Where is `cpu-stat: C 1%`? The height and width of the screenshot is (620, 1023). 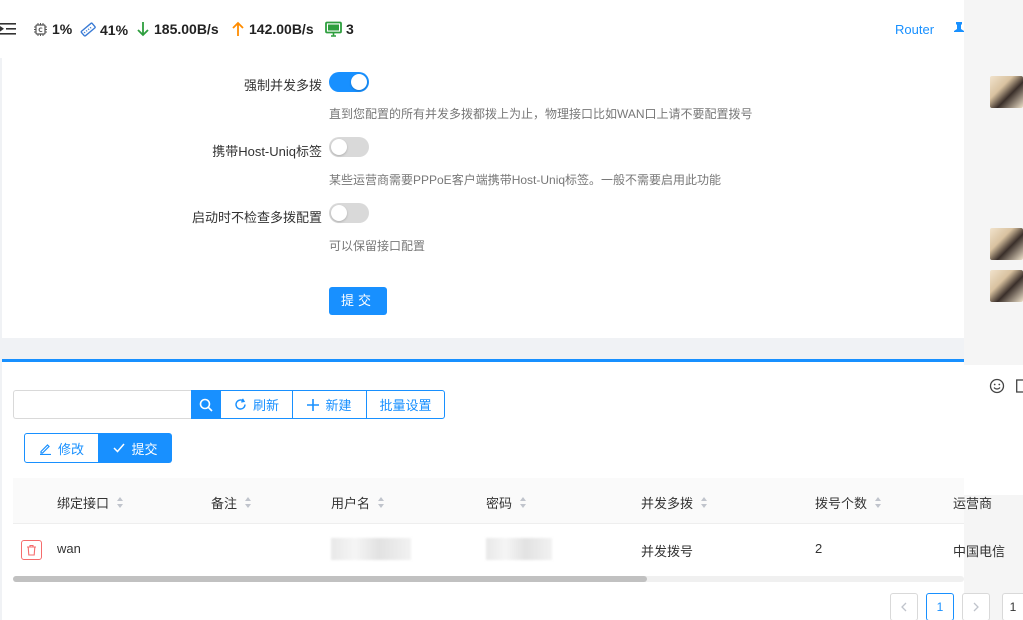 cpu-stat: C 1% is located at coordinates (52, 29).